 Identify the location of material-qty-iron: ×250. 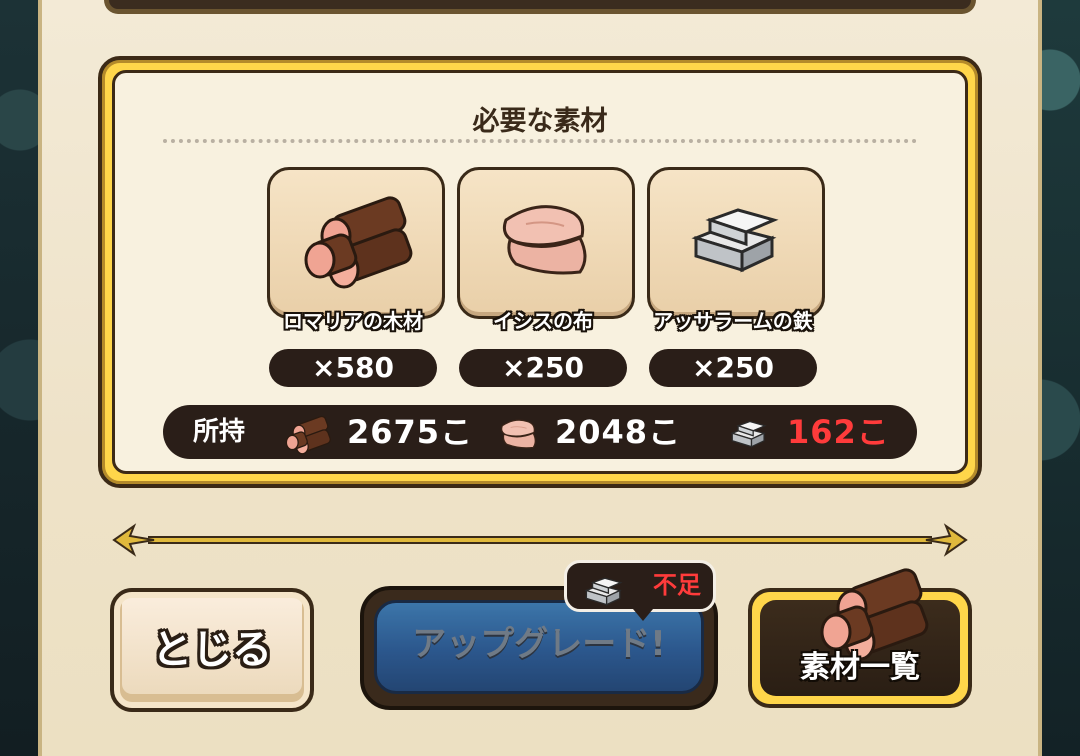
(733, 368).